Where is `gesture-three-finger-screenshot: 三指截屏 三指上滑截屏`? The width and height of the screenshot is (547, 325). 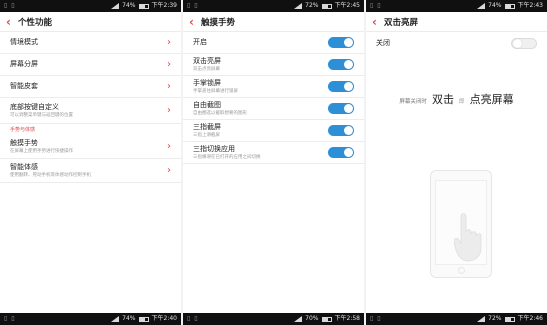 gesture-three-finger-screenshot: 三指截屏 三指上滑截屏 is located at coordinates (273, 131).